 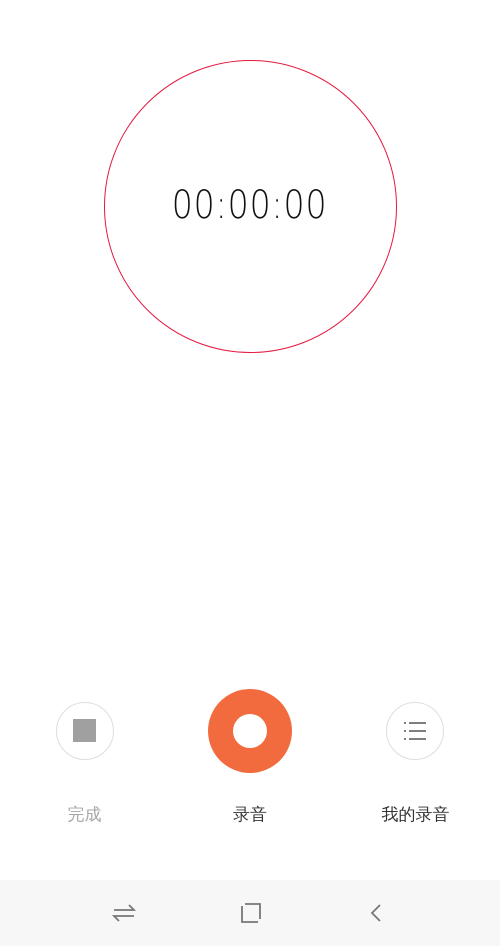 I want to click on list-button, so click(x=415, y=731).